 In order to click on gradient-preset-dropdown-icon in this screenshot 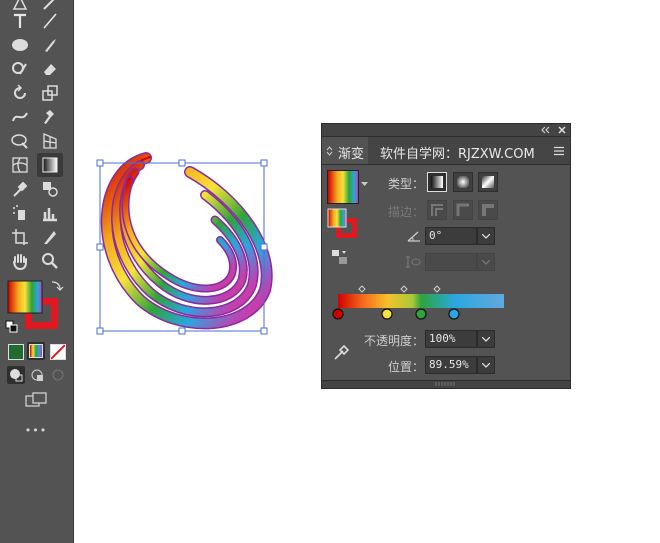, I will do `click(364, 184)`.